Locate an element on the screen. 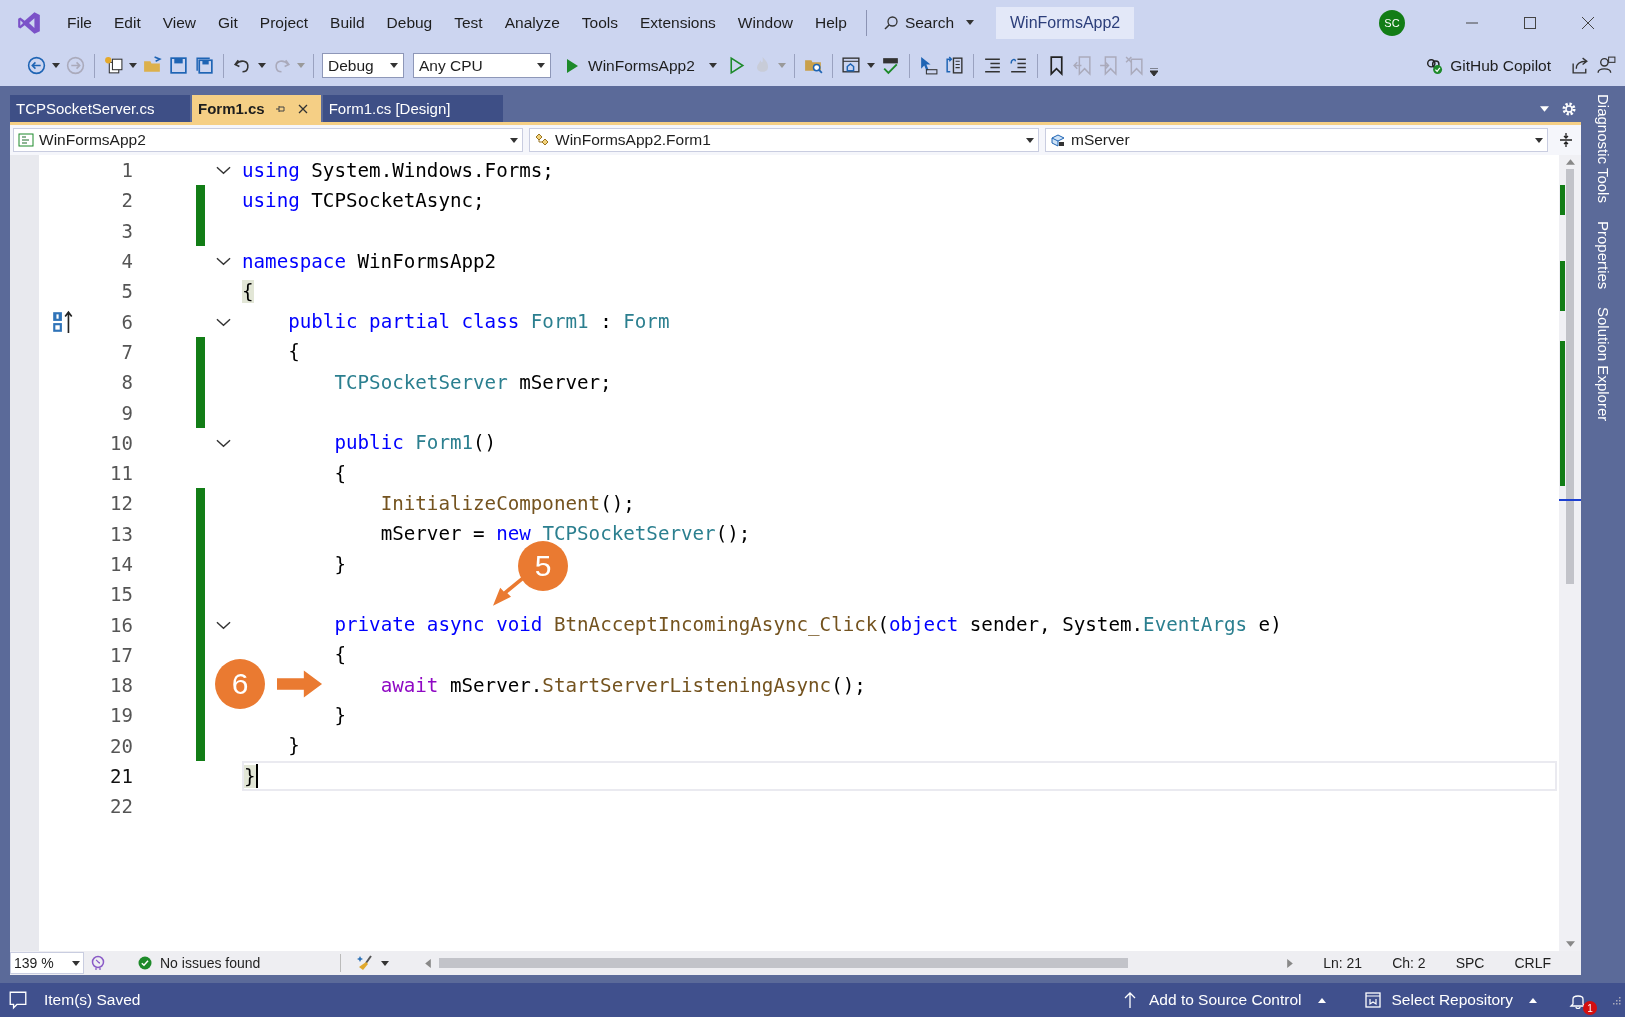  logo-icon is located at coordinates (29, 22).